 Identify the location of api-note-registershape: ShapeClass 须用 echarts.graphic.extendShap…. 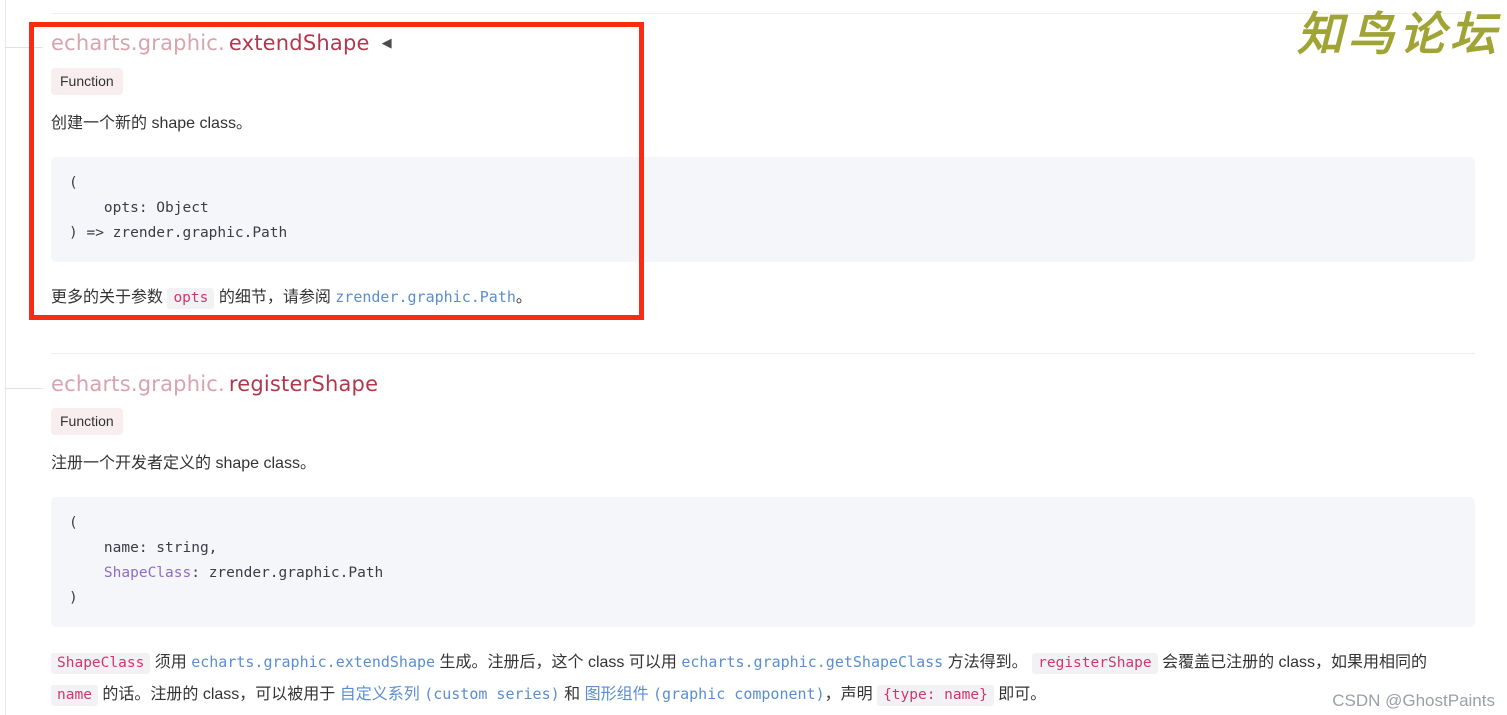
(763, 679).